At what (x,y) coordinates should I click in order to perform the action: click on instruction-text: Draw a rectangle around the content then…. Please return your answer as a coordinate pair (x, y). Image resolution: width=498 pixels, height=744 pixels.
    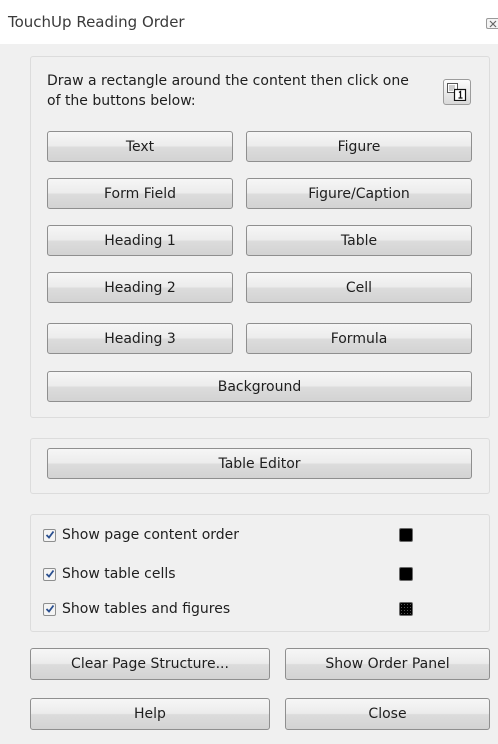
    Looking at the image, I should click on (228, 91).